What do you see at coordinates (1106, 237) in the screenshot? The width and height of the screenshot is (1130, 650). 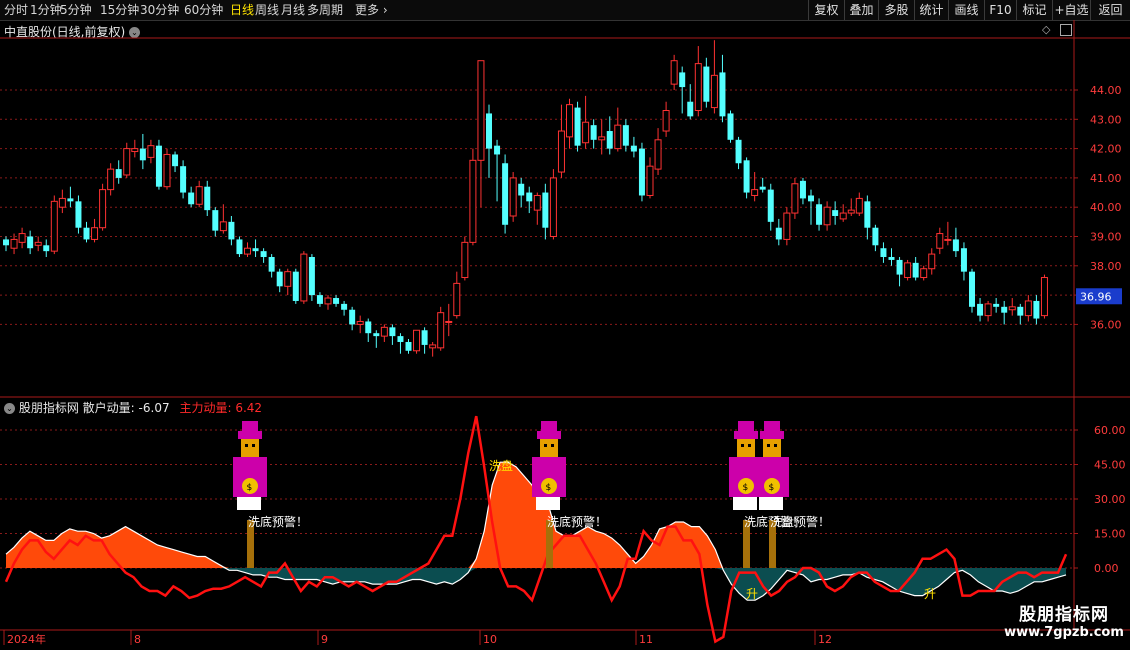 I see `price-label: 39.00` at bounding box center [1106, 237].